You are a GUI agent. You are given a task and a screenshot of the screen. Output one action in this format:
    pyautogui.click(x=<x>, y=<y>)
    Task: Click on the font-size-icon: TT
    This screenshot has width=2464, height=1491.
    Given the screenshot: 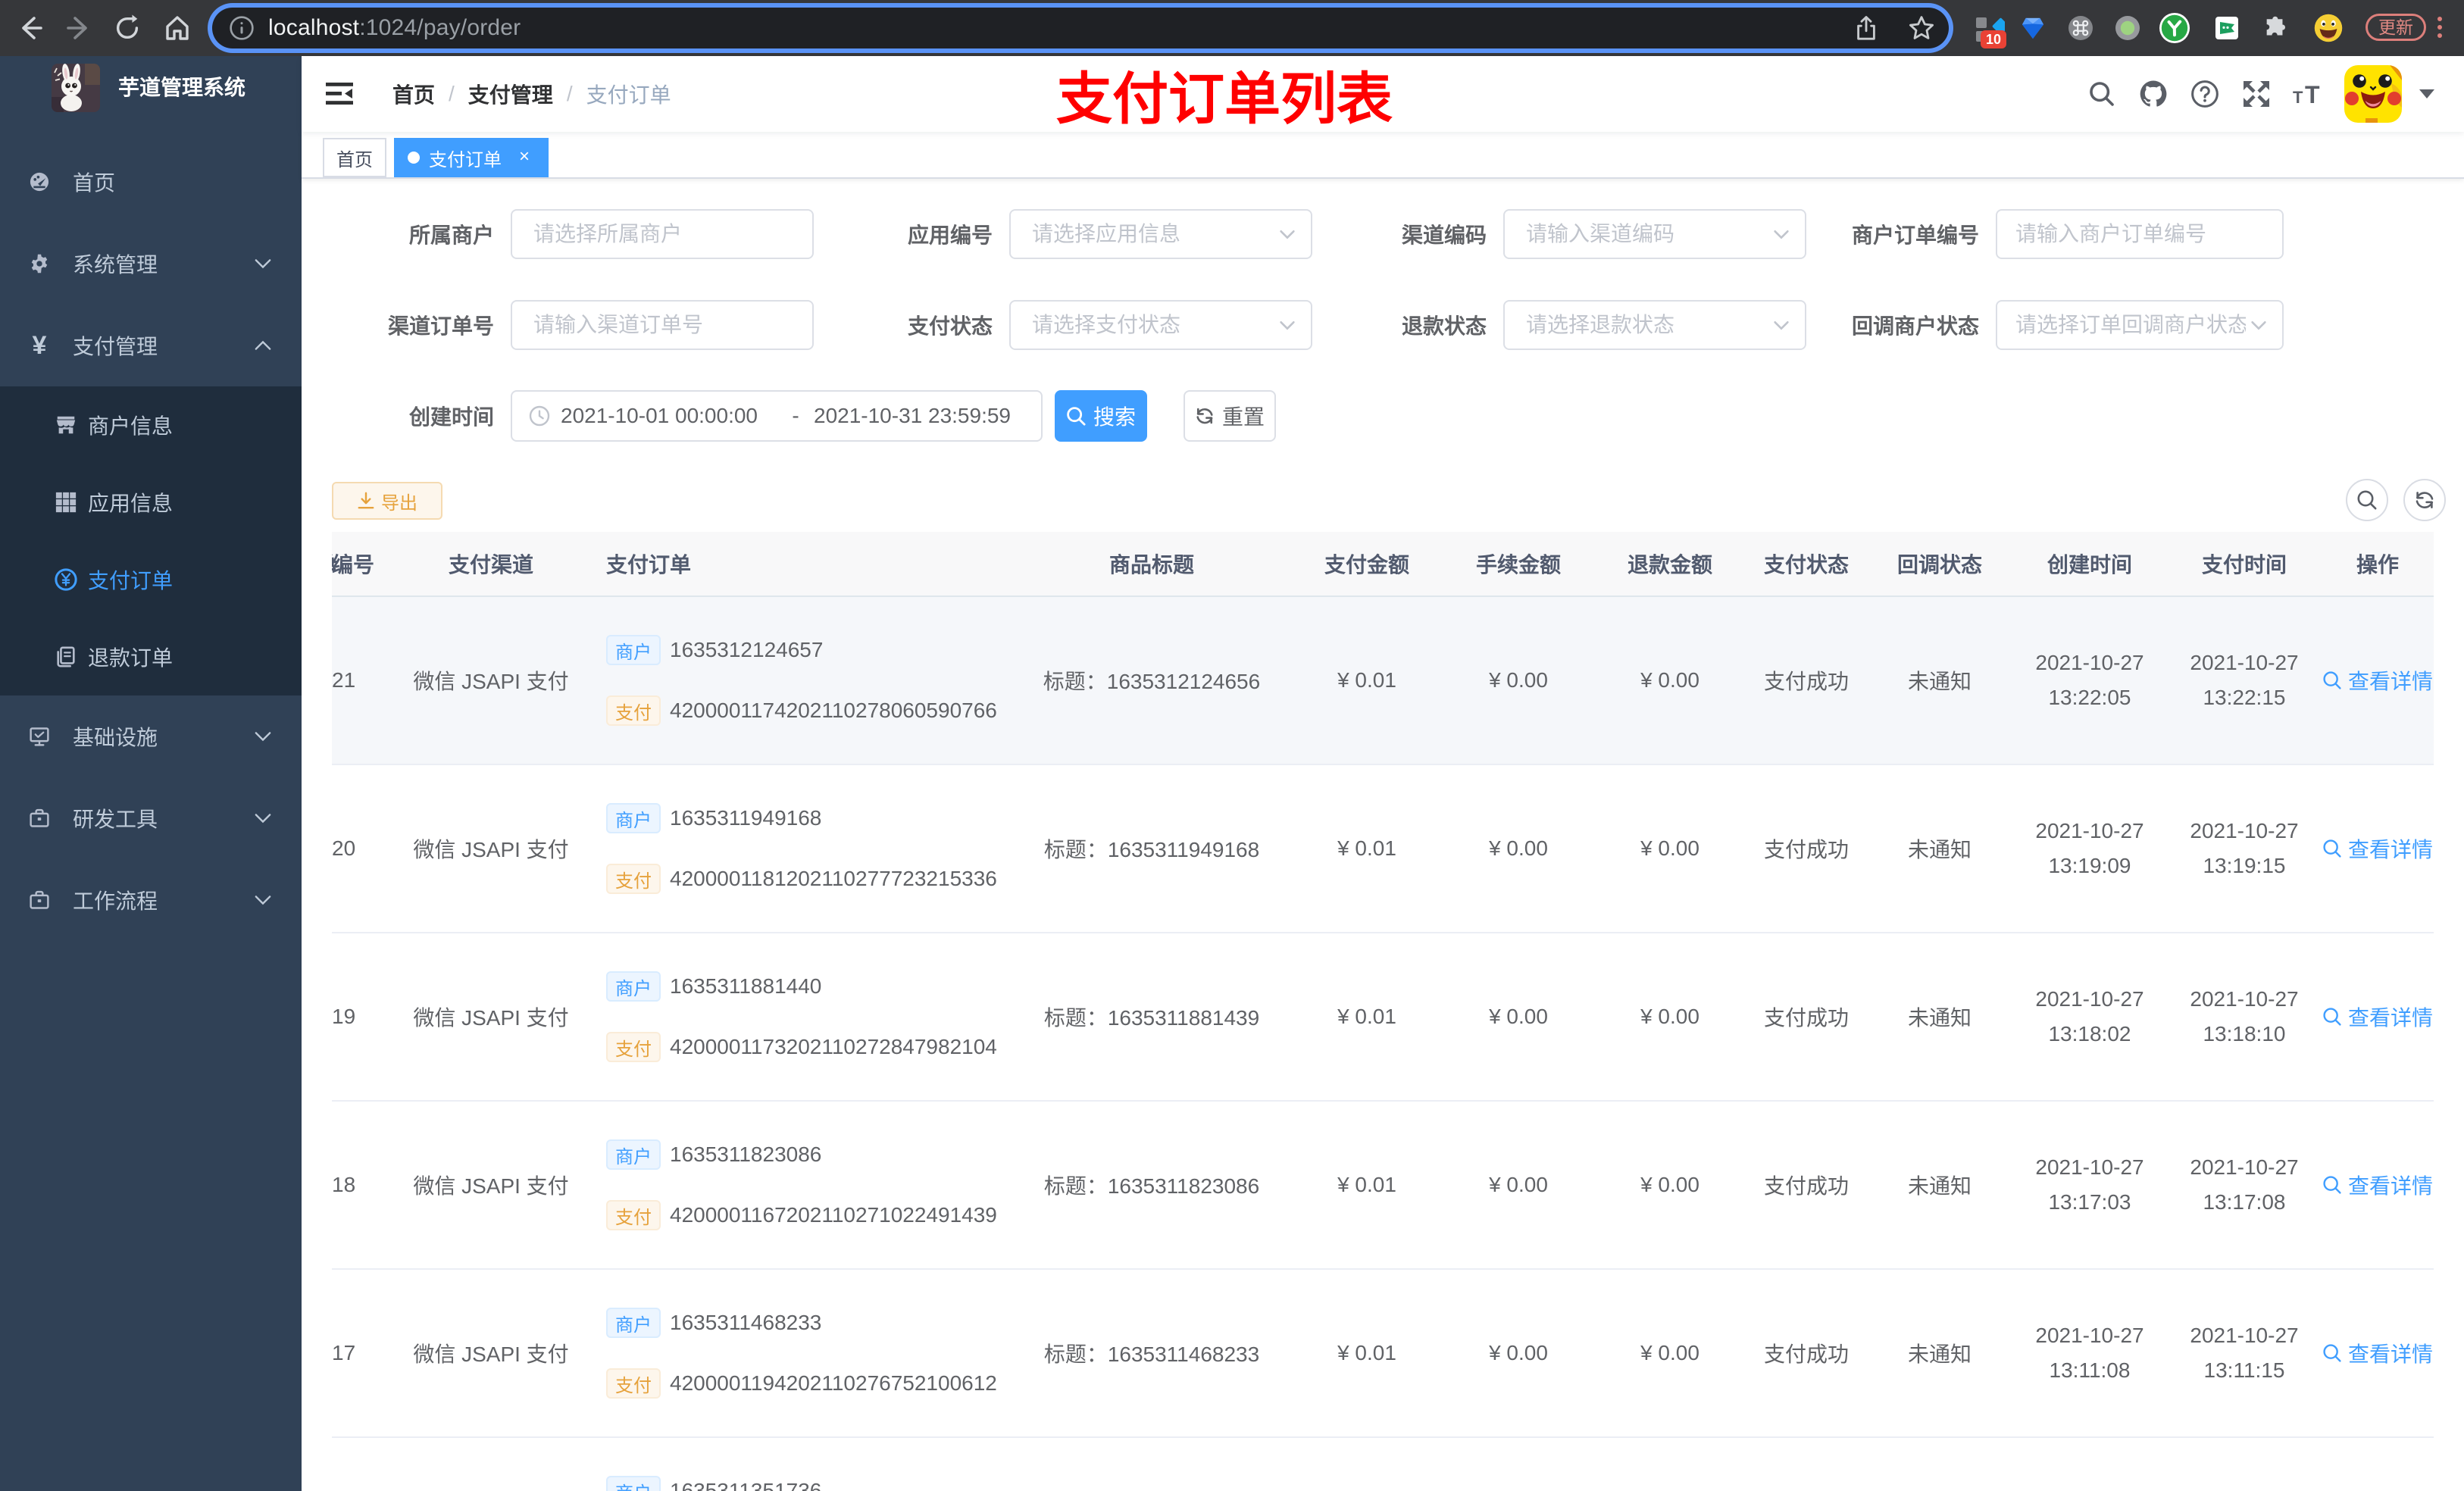 What is the action you would take?
    pyautogui.click(x=2308, y=94)
    